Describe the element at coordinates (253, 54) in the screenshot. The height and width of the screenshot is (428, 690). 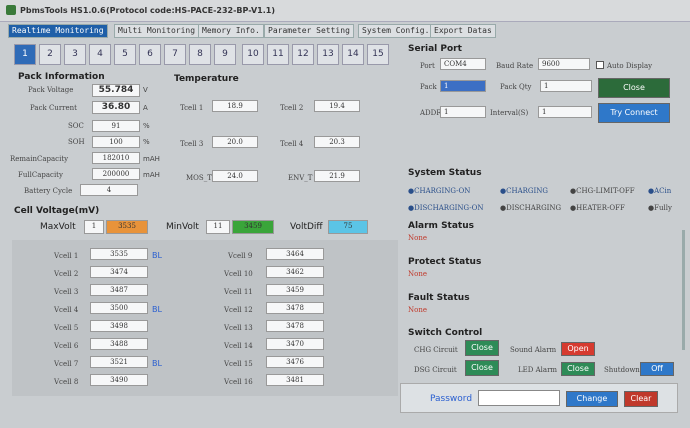
I see `pack-button: 10` at that location.